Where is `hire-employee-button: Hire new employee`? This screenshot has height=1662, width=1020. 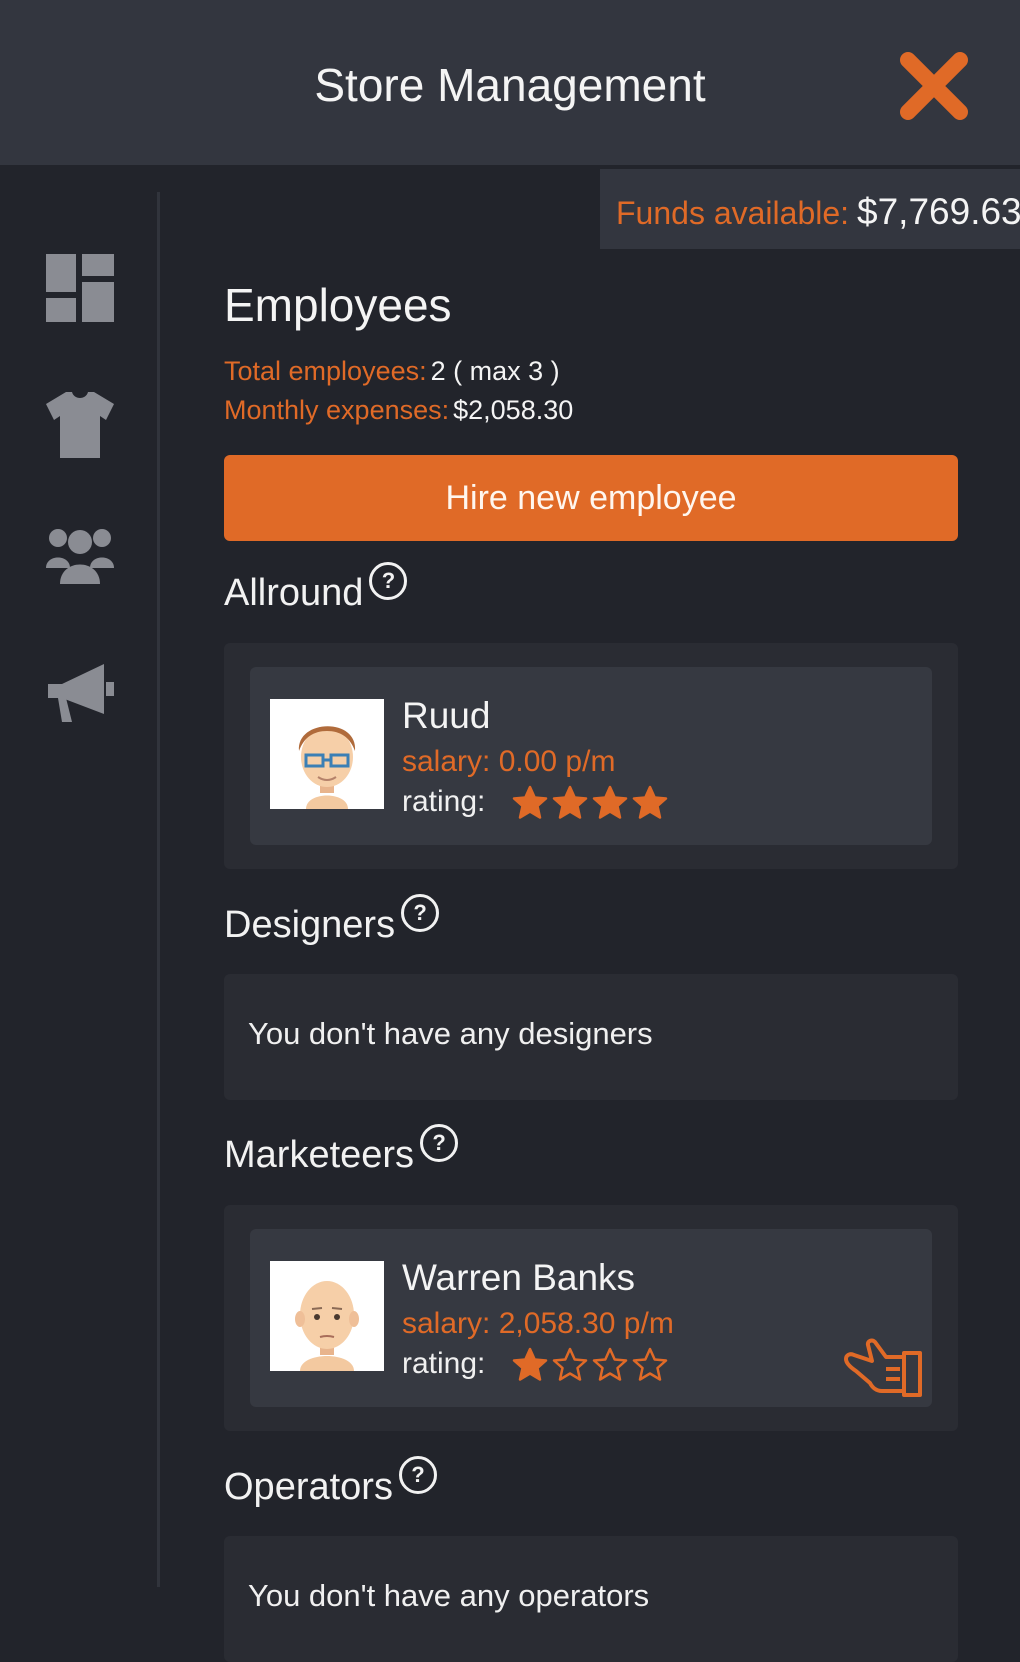 hire-employee-button: Hire new employee is located at coordinates (591, 498).